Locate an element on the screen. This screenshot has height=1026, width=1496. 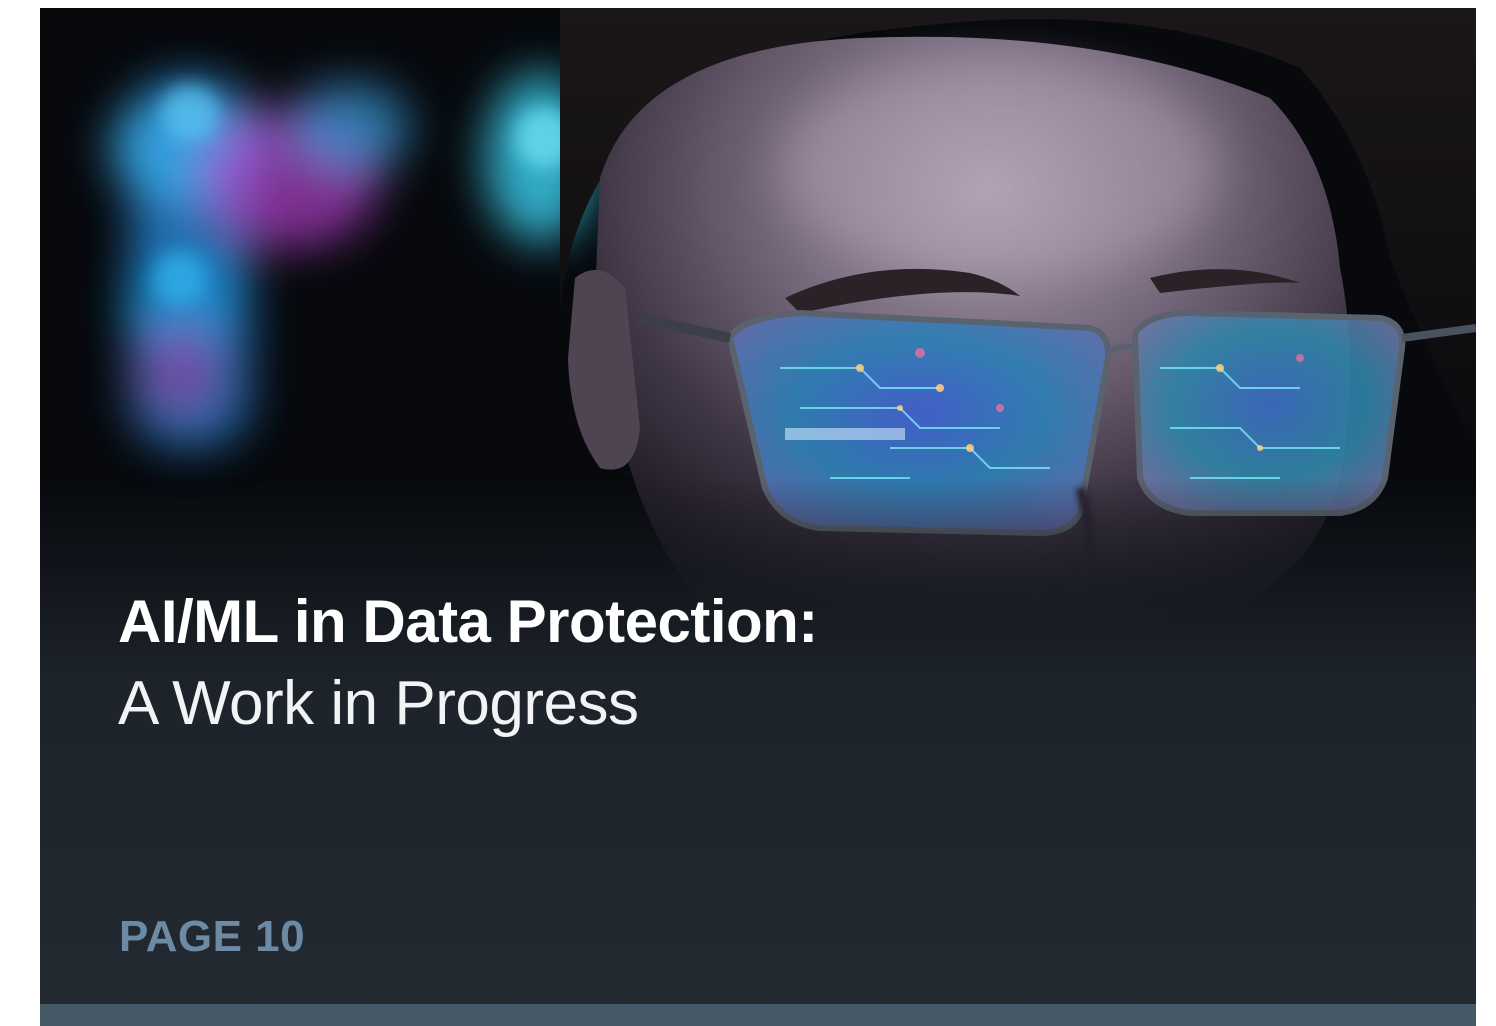
article-subtitle: A Work in Progress is located at coordinates (378, 704).